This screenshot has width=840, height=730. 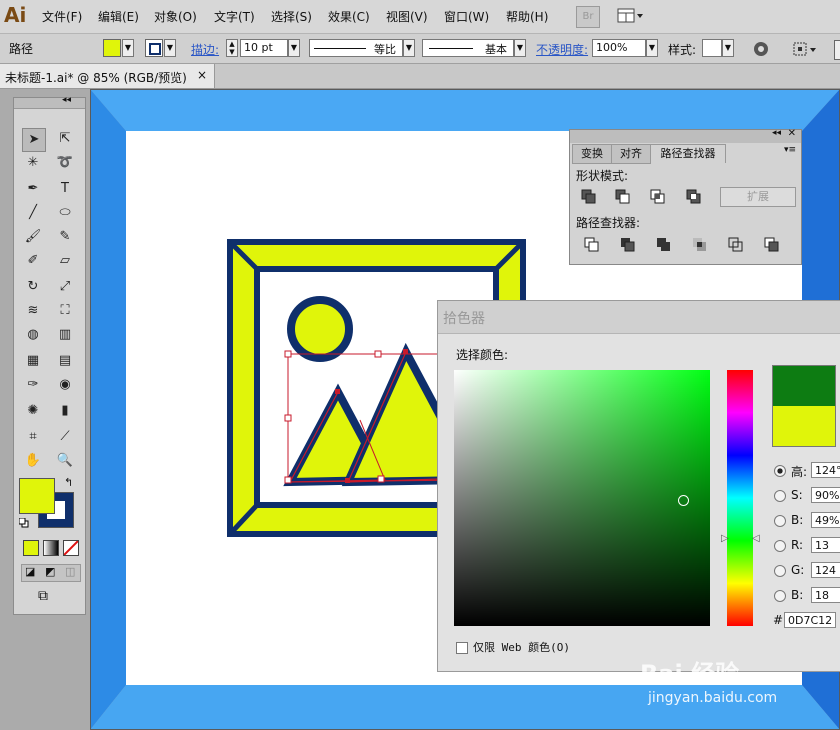 I want to click on green-input: 124, so click(x=825, y=570).